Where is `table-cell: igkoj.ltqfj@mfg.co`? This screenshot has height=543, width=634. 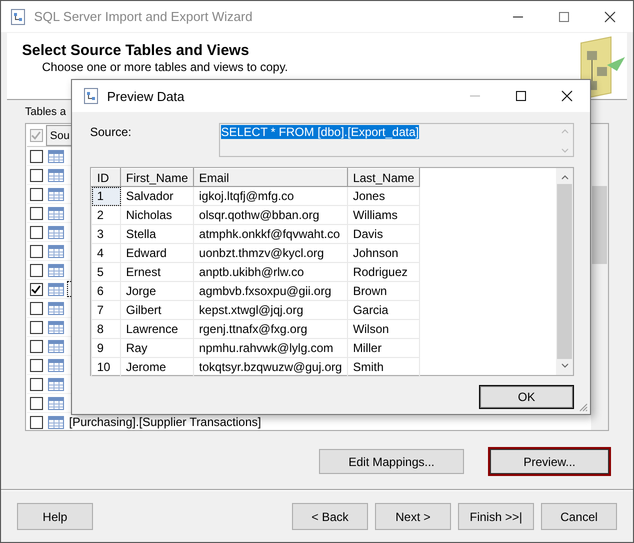 table-cell: igkoj.ltqfj@mfg.co is located at coordinates (271, 196).